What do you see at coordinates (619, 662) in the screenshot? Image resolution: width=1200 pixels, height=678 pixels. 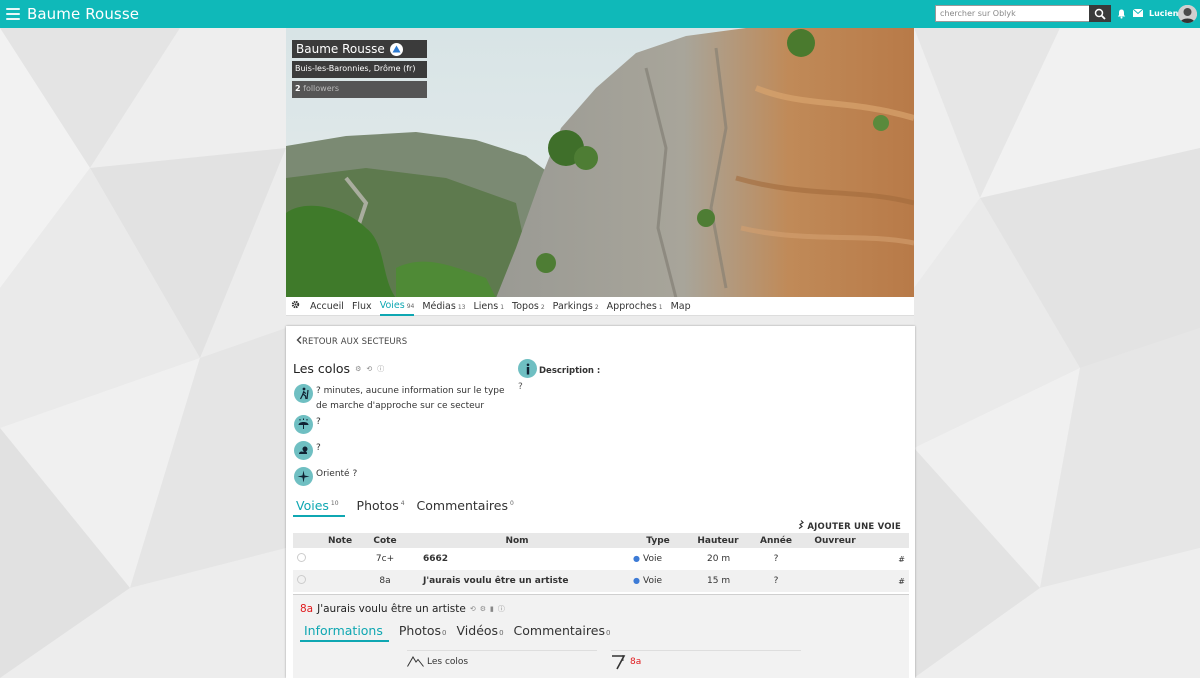 I see `grade-icon` at bounding box center [619, 662].